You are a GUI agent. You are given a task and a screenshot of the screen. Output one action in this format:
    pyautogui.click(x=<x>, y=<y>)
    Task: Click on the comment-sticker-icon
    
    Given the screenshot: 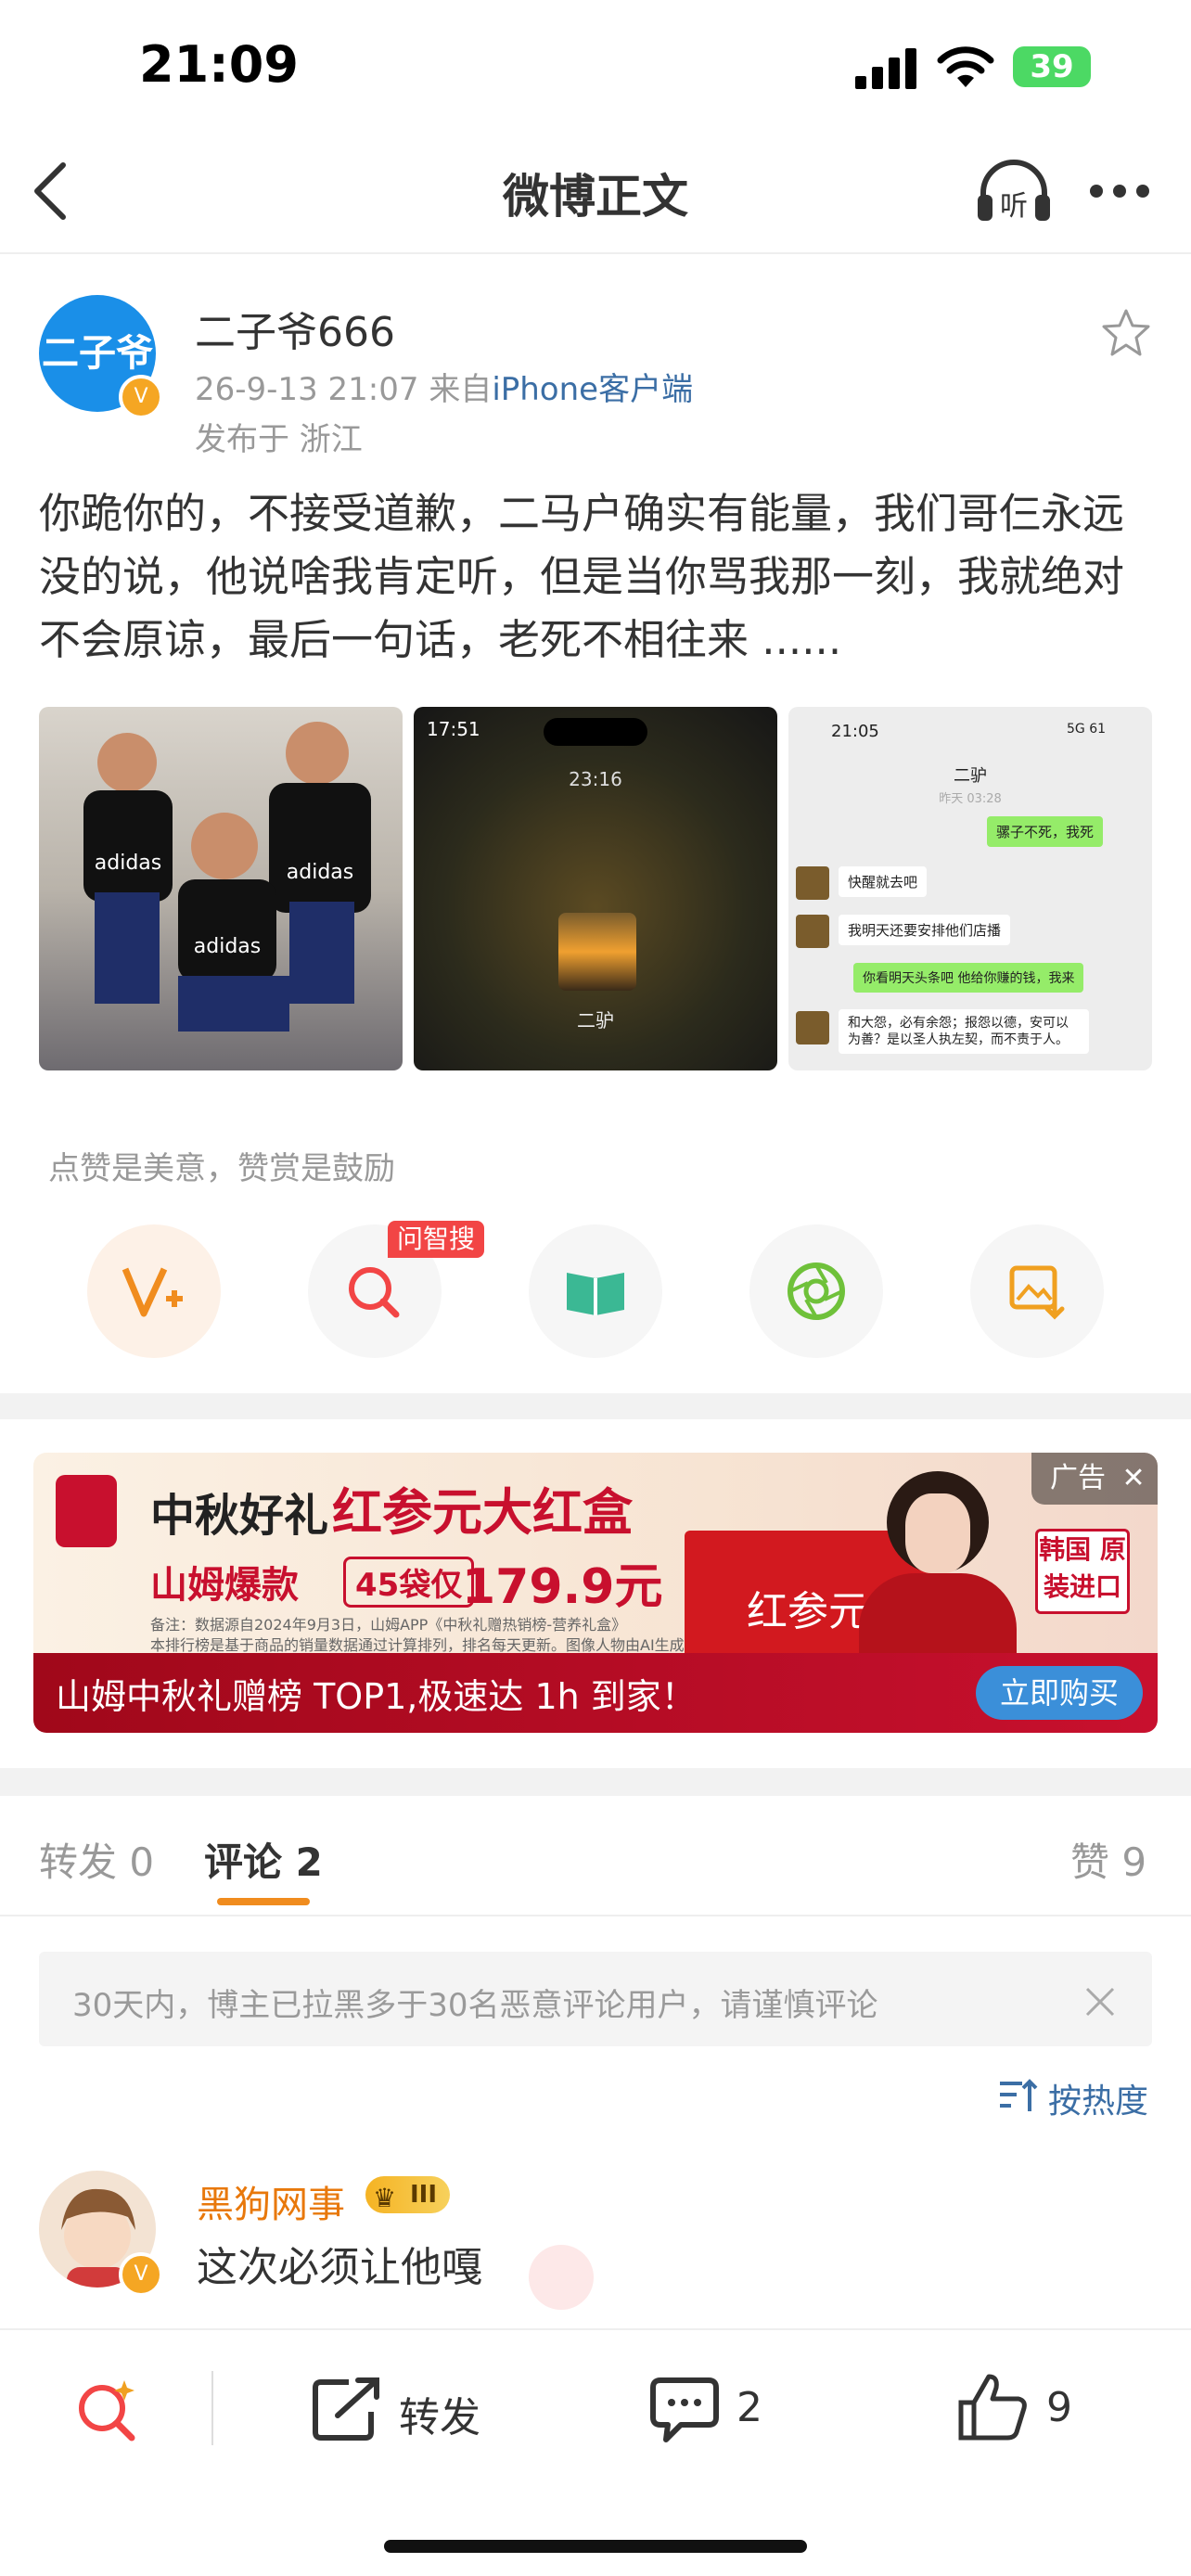 What is the action you would take?
    pyautogui.click(x=561, y=2277)
    